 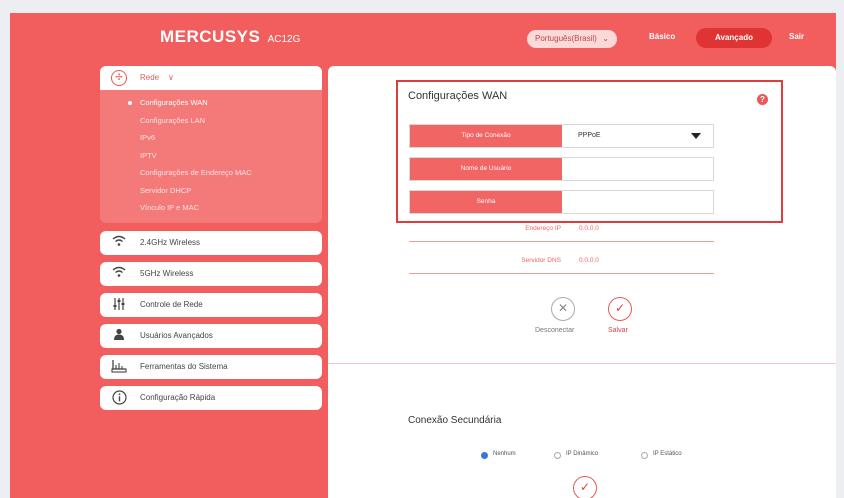 What do you see at coordinates (555, 330) in the screenshot?
I see `disconnect-label: Desconectar` at bounding box center [555, 330].